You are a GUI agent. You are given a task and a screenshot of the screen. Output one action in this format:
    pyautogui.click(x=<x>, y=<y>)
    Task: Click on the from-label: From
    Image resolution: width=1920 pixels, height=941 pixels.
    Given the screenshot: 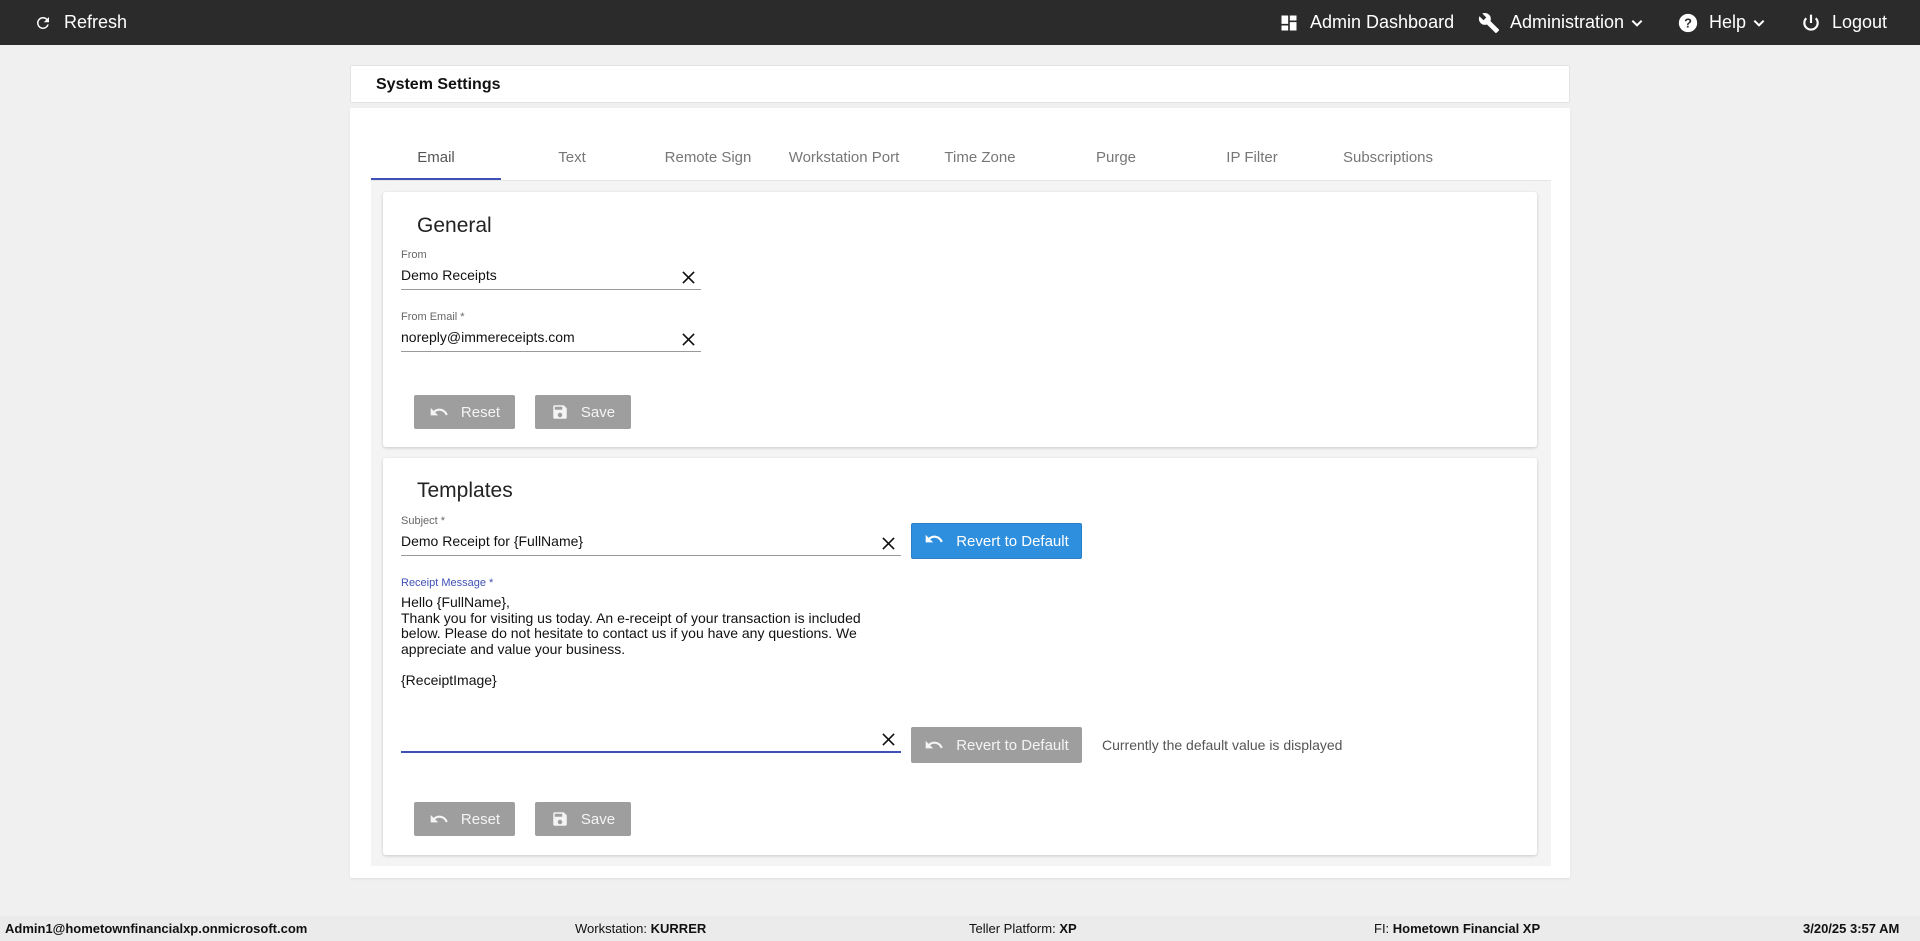 What is the action you would take?
    pyautogui.click(x=414, y=255)
    